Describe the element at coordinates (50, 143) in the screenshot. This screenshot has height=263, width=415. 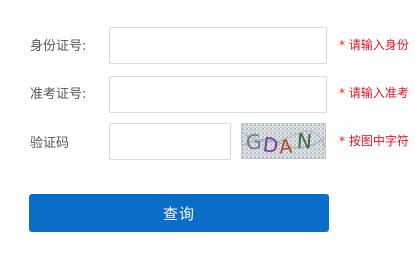
I see `captcha-label: 验证码` at that location.